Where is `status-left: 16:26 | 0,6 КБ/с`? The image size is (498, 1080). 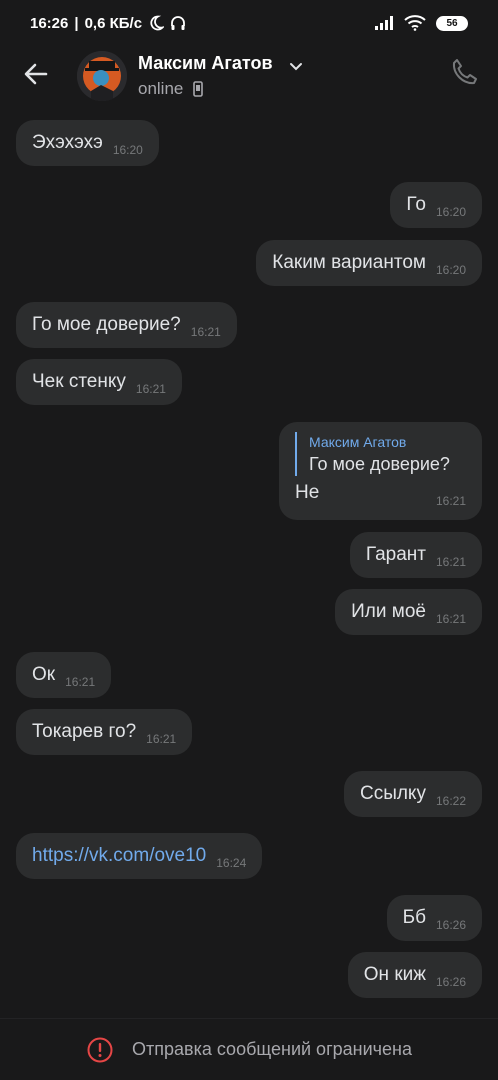
status-left: 16:26 | 0,6 КБ/с is located at coordinates (108, 23).